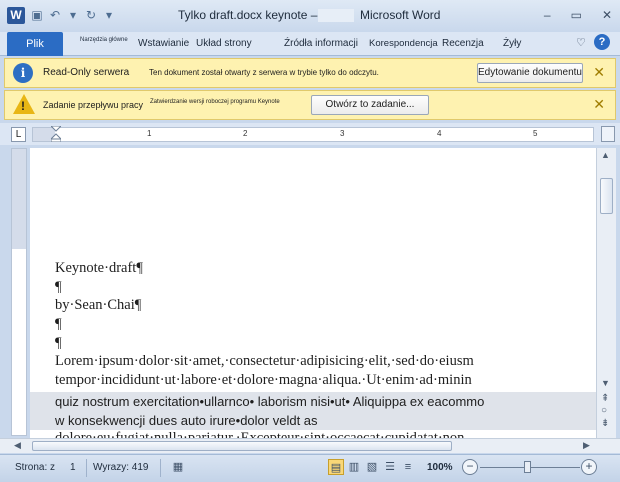  I want to click on horizontal-ruler: 1 2 3 4 5, so click(313, 134).